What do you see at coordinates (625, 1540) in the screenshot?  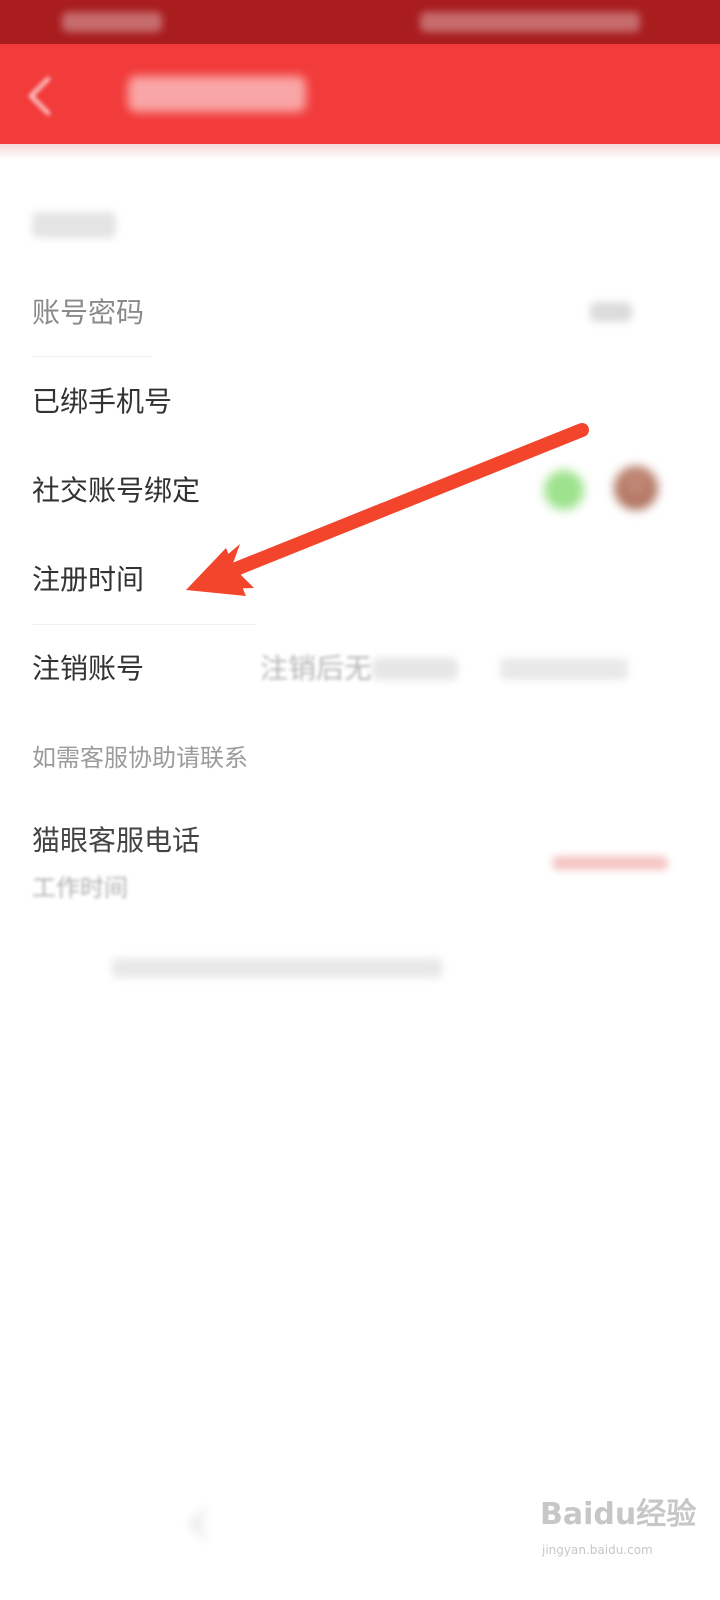 I see `baidu-watermark: Baidu经验 jingyan.baidu.com` at bounding box center [625, 1540].